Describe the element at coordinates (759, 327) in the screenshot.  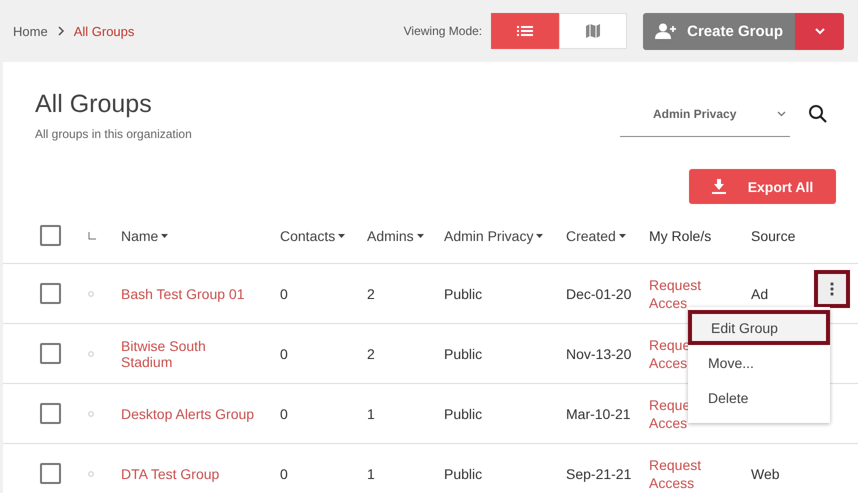
I see `menu-item: Edit Group` at that location.